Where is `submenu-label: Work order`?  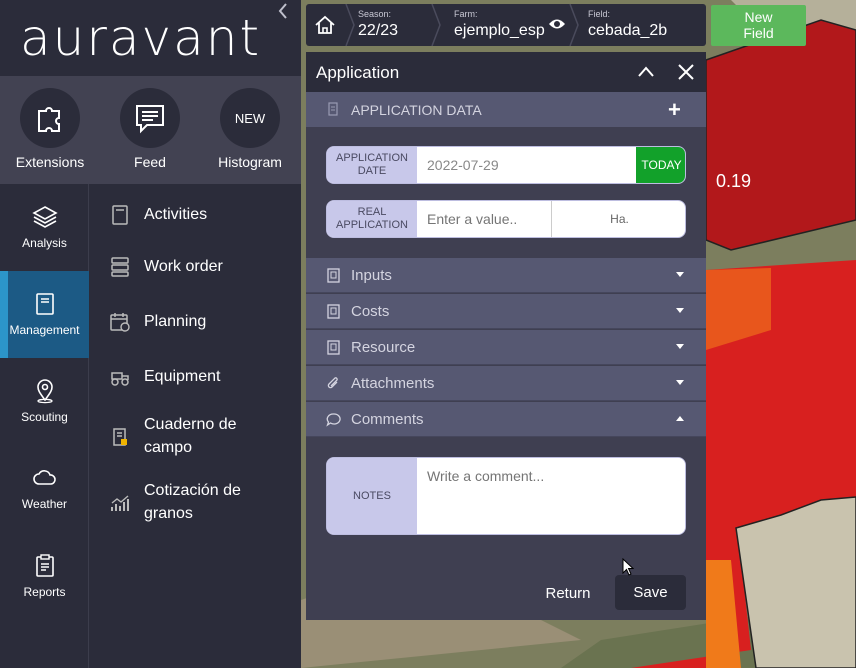 submenu-label: Work order is located at coordinates (183, 266).